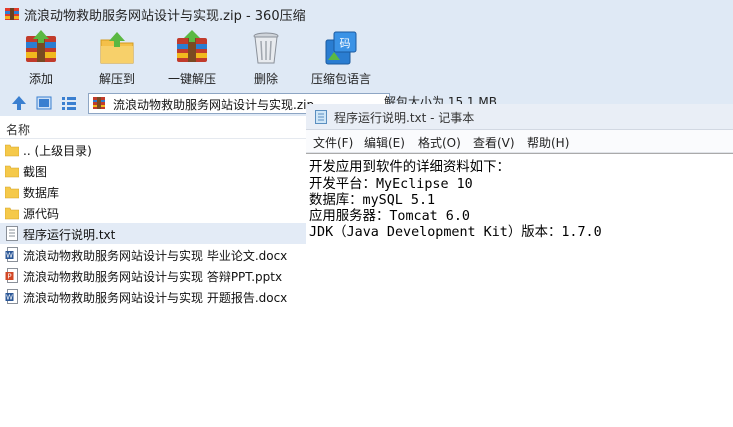 This screenshot has height=427, width=733. Describe the element at coordinates (519, 141) in the screenshot. I see `notepad-menu-bar: 文件(F) 编辑(E) 格式(O) 查看(V) 帮助(H)` at that location.